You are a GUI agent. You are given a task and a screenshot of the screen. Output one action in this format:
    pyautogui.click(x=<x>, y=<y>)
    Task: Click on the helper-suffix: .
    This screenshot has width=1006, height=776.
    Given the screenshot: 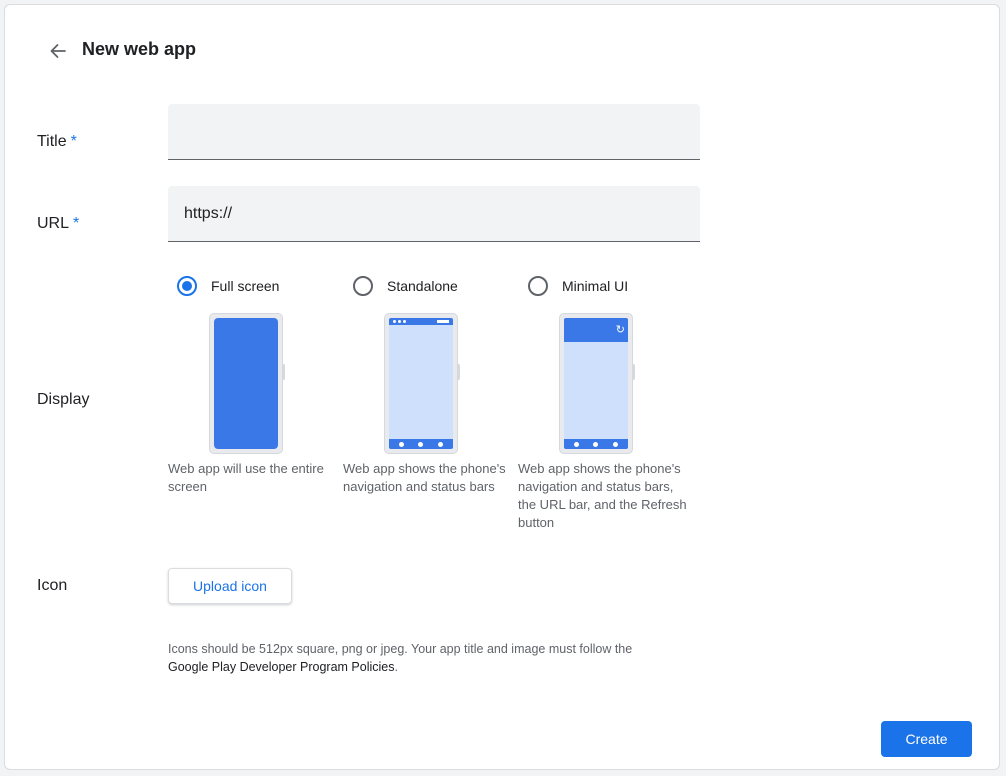 What is the action you would take?
    pyautogui.click(x=396, y=667)
    